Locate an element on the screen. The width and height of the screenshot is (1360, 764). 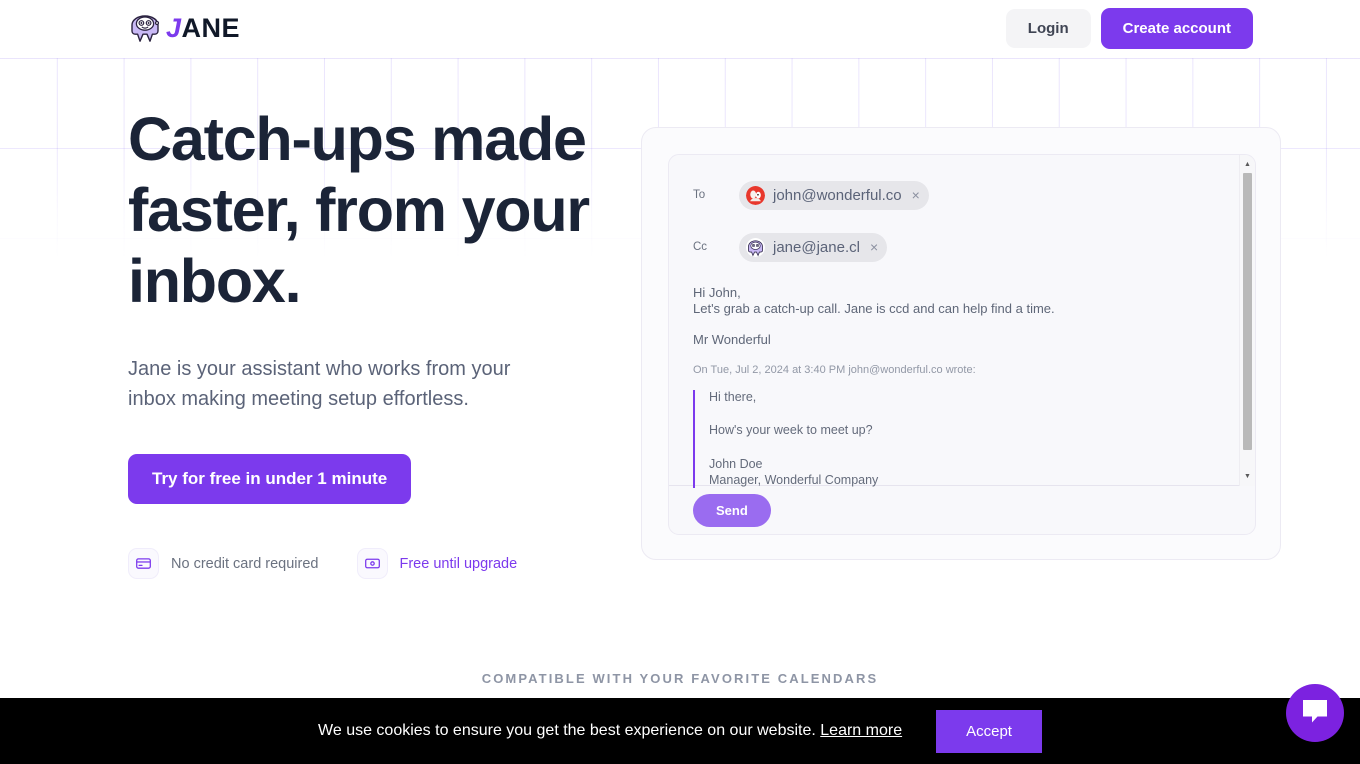
learn-more-link: Learn more is located at coordinates (861, 730).